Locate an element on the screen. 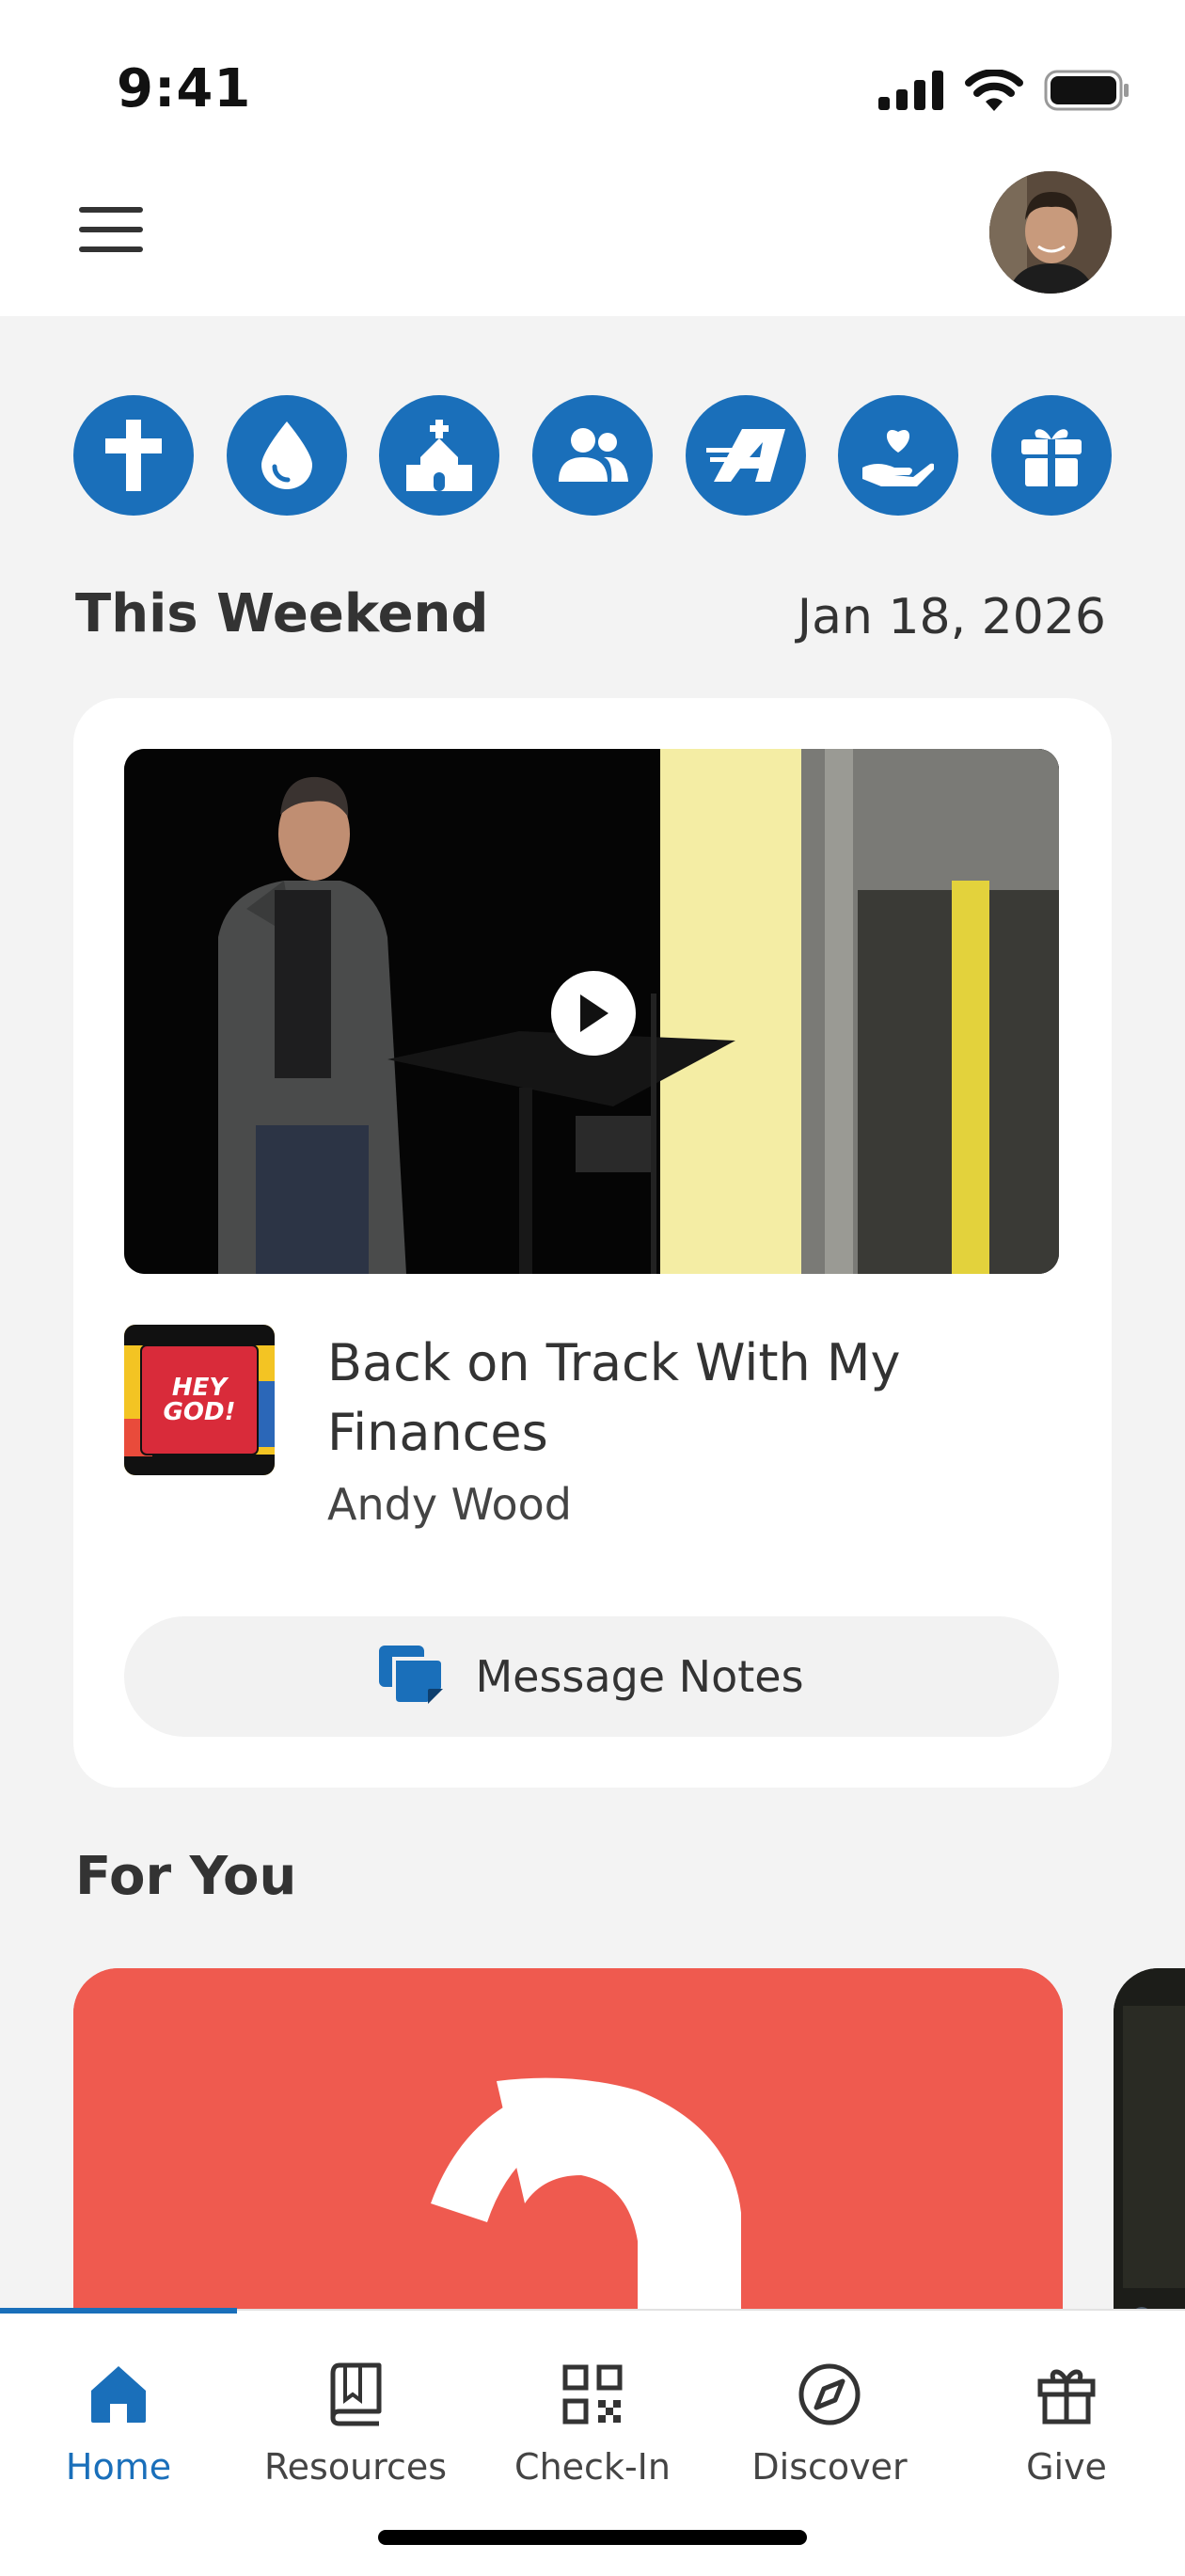  sermon-series-thumbnail: HEY GOD! is located at coordinates (199, 1400).